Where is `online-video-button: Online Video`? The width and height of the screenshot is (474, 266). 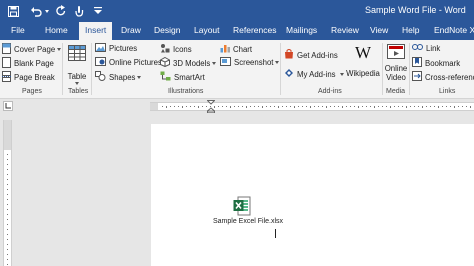 online-video-button: Online Video is located at coordinates (396, 63).